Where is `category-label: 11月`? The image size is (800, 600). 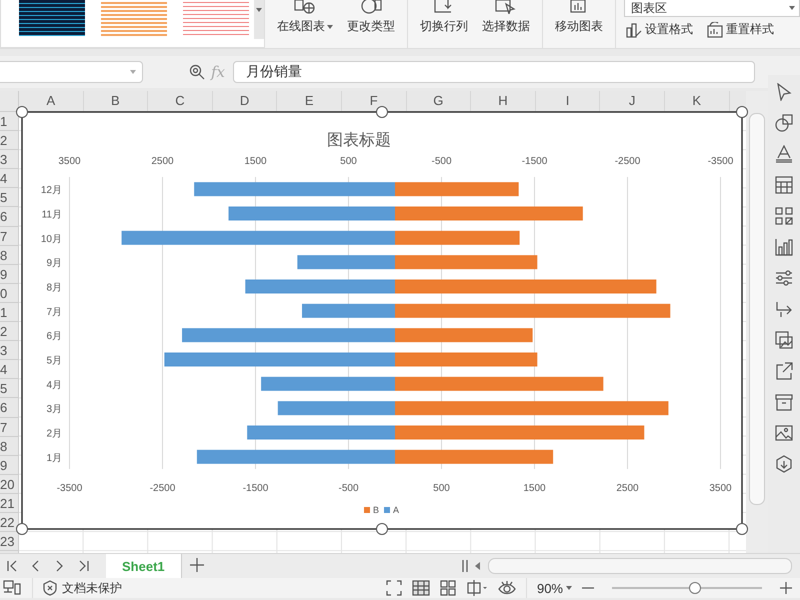 category-label: 11月 is located at coordinates (52, 215).